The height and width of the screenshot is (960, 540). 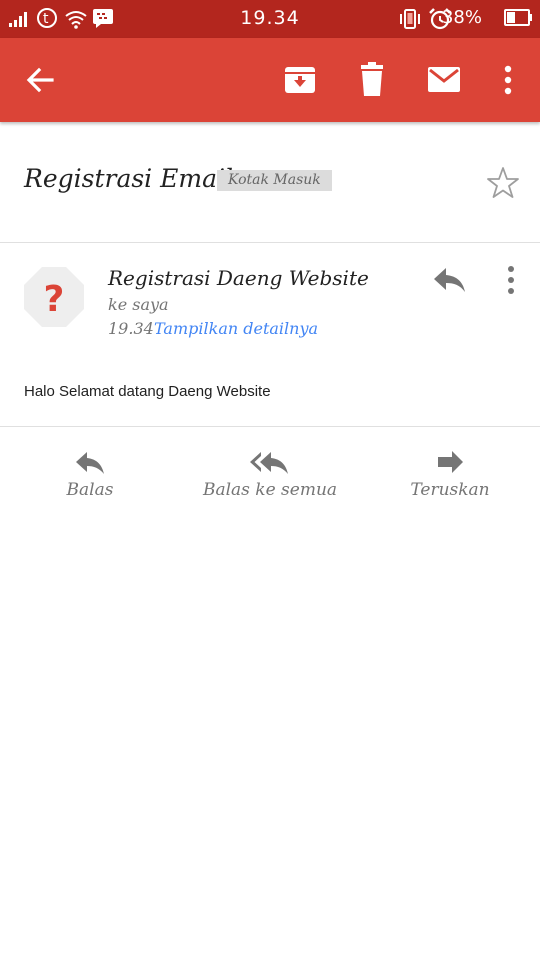 What do you see at coordinates (54, 299) in the screenshot?
I see `avatar-glyph: ?` at bounding box center [54, 299].